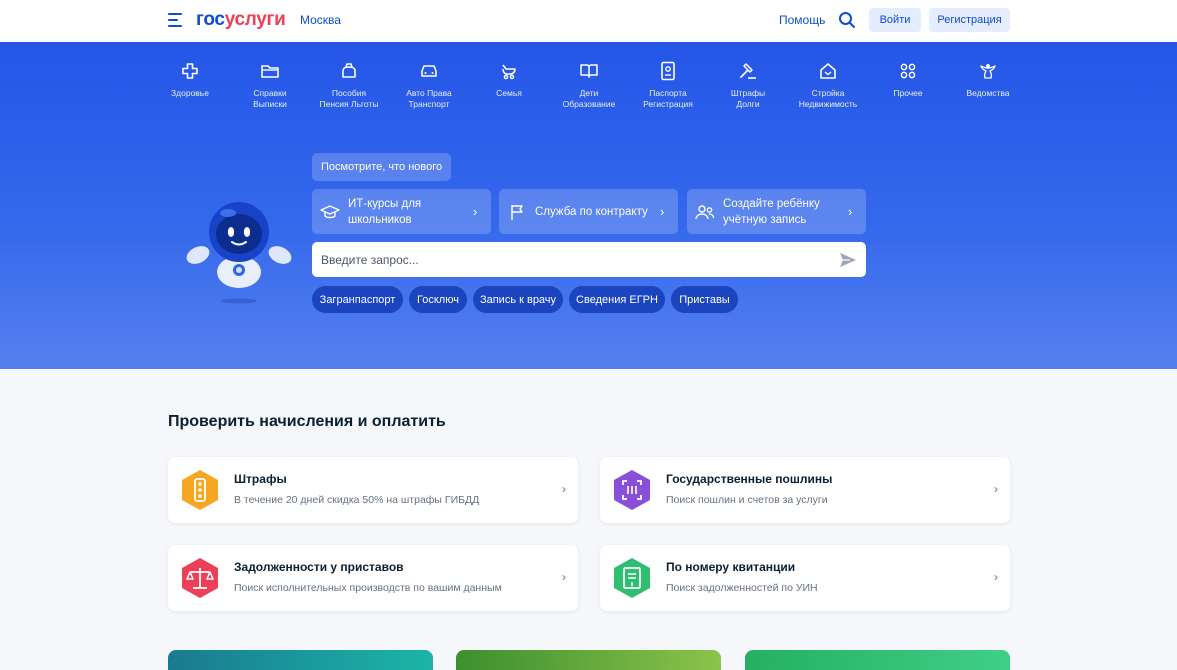  I want to click on card-title: Задолженности у приставов, so click(319, 567).